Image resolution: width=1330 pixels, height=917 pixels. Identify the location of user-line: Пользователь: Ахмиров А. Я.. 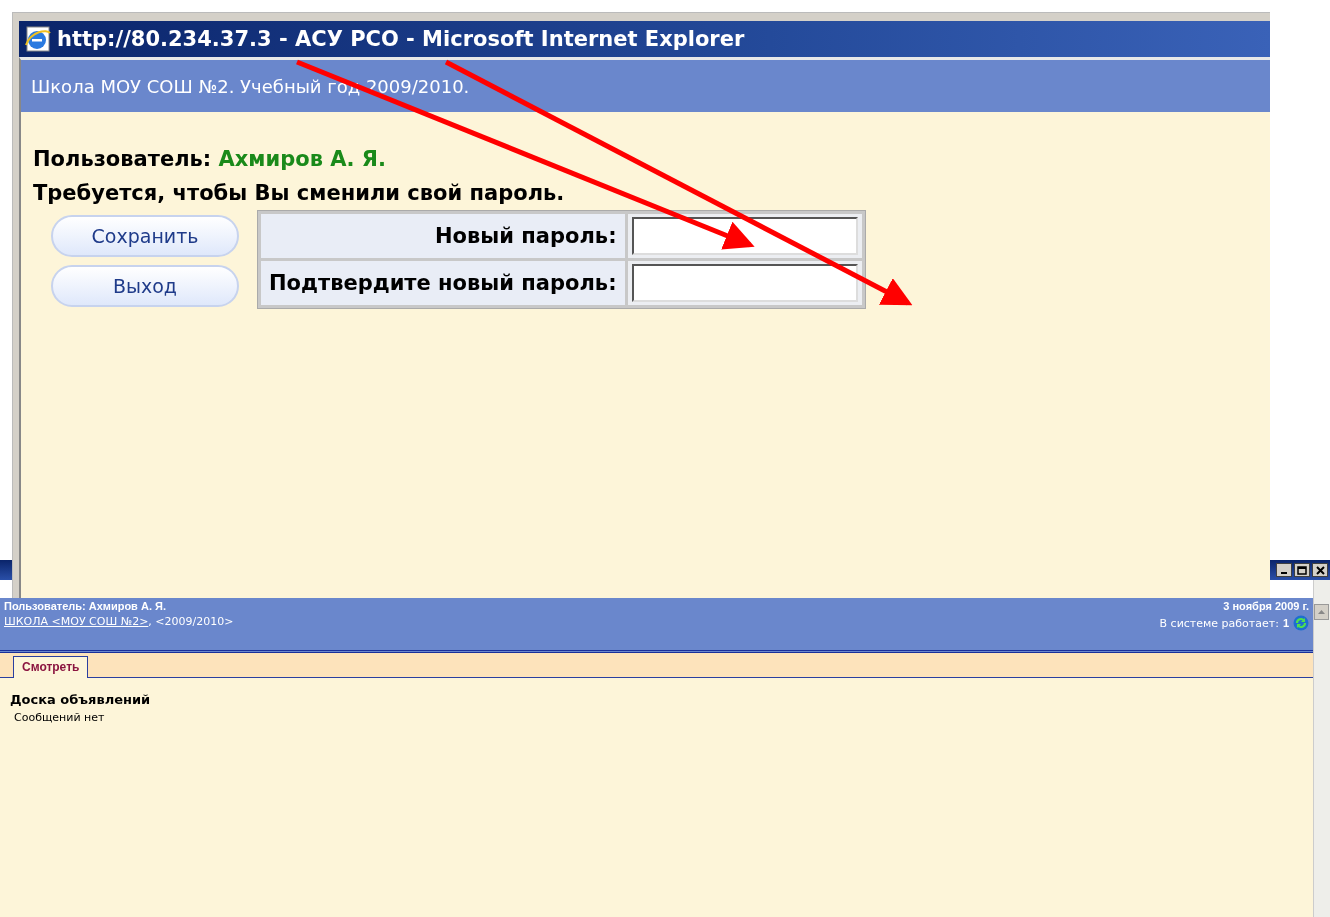
(210, 159).